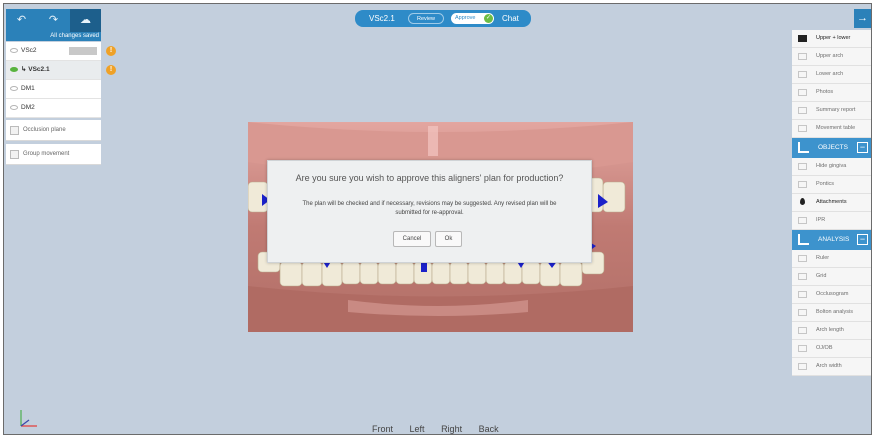  I want to click on version-label: VSc2.1, so click(39, 69).